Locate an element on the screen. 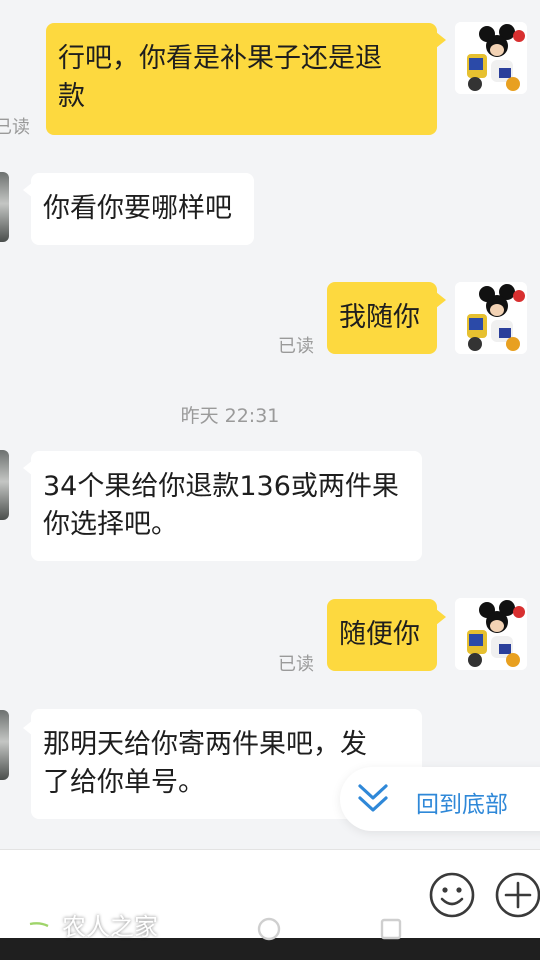 The width and height of the screenshot is (540, 960). message-bubble-outgoing: 我随你 is located at coordinates (382, 318).